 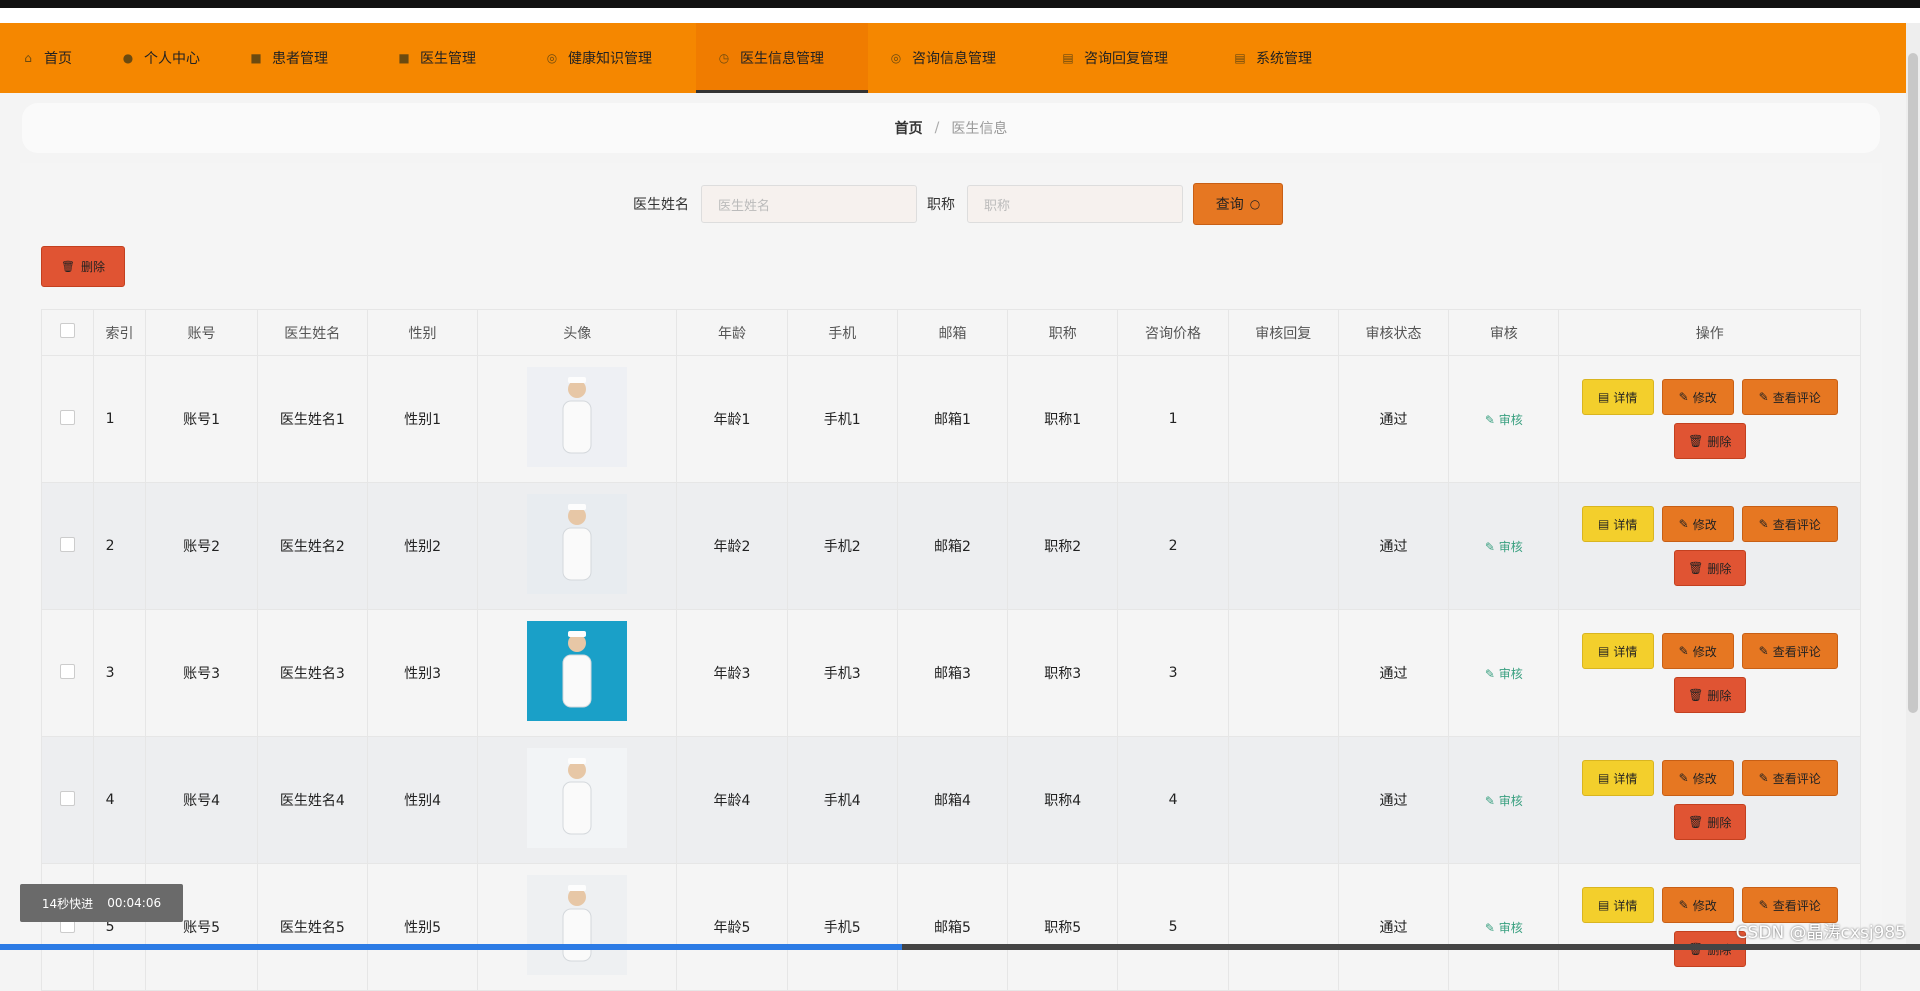 I want to click on nav-item-label: 患者管理, so click(x=300, y=59).